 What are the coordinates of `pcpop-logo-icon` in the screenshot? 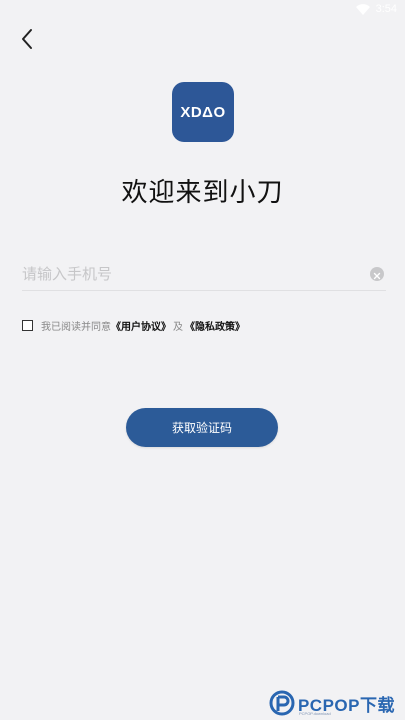 It's located at (282, 703).